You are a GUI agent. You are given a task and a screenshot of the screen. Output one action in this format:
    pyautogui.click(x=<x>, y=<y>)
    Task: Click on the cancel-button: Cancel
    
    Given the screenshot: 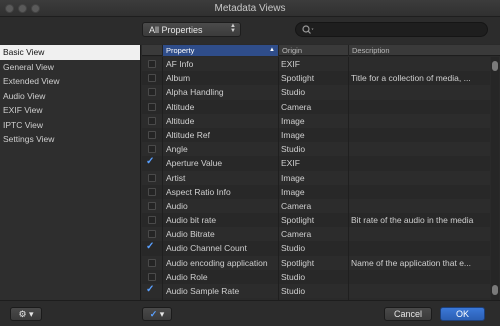 What is the action you would take?
    pyautogui.click(x=408, y=314)
    